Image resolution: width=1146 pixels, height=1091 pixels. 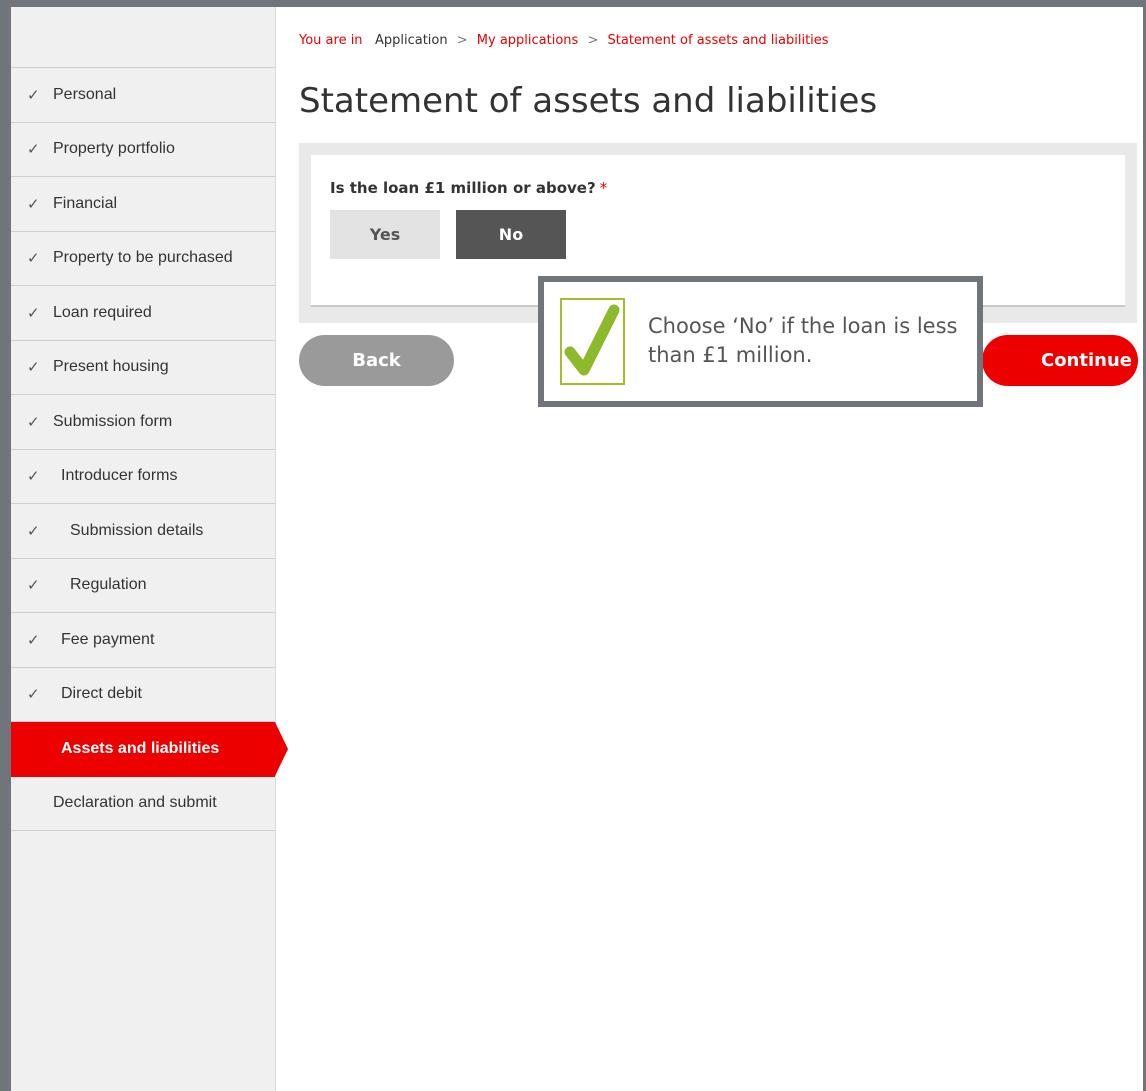 I want to click on sidebar-item-introducer-forms: ✓ Introducer forms, so click(x=143, y=477).